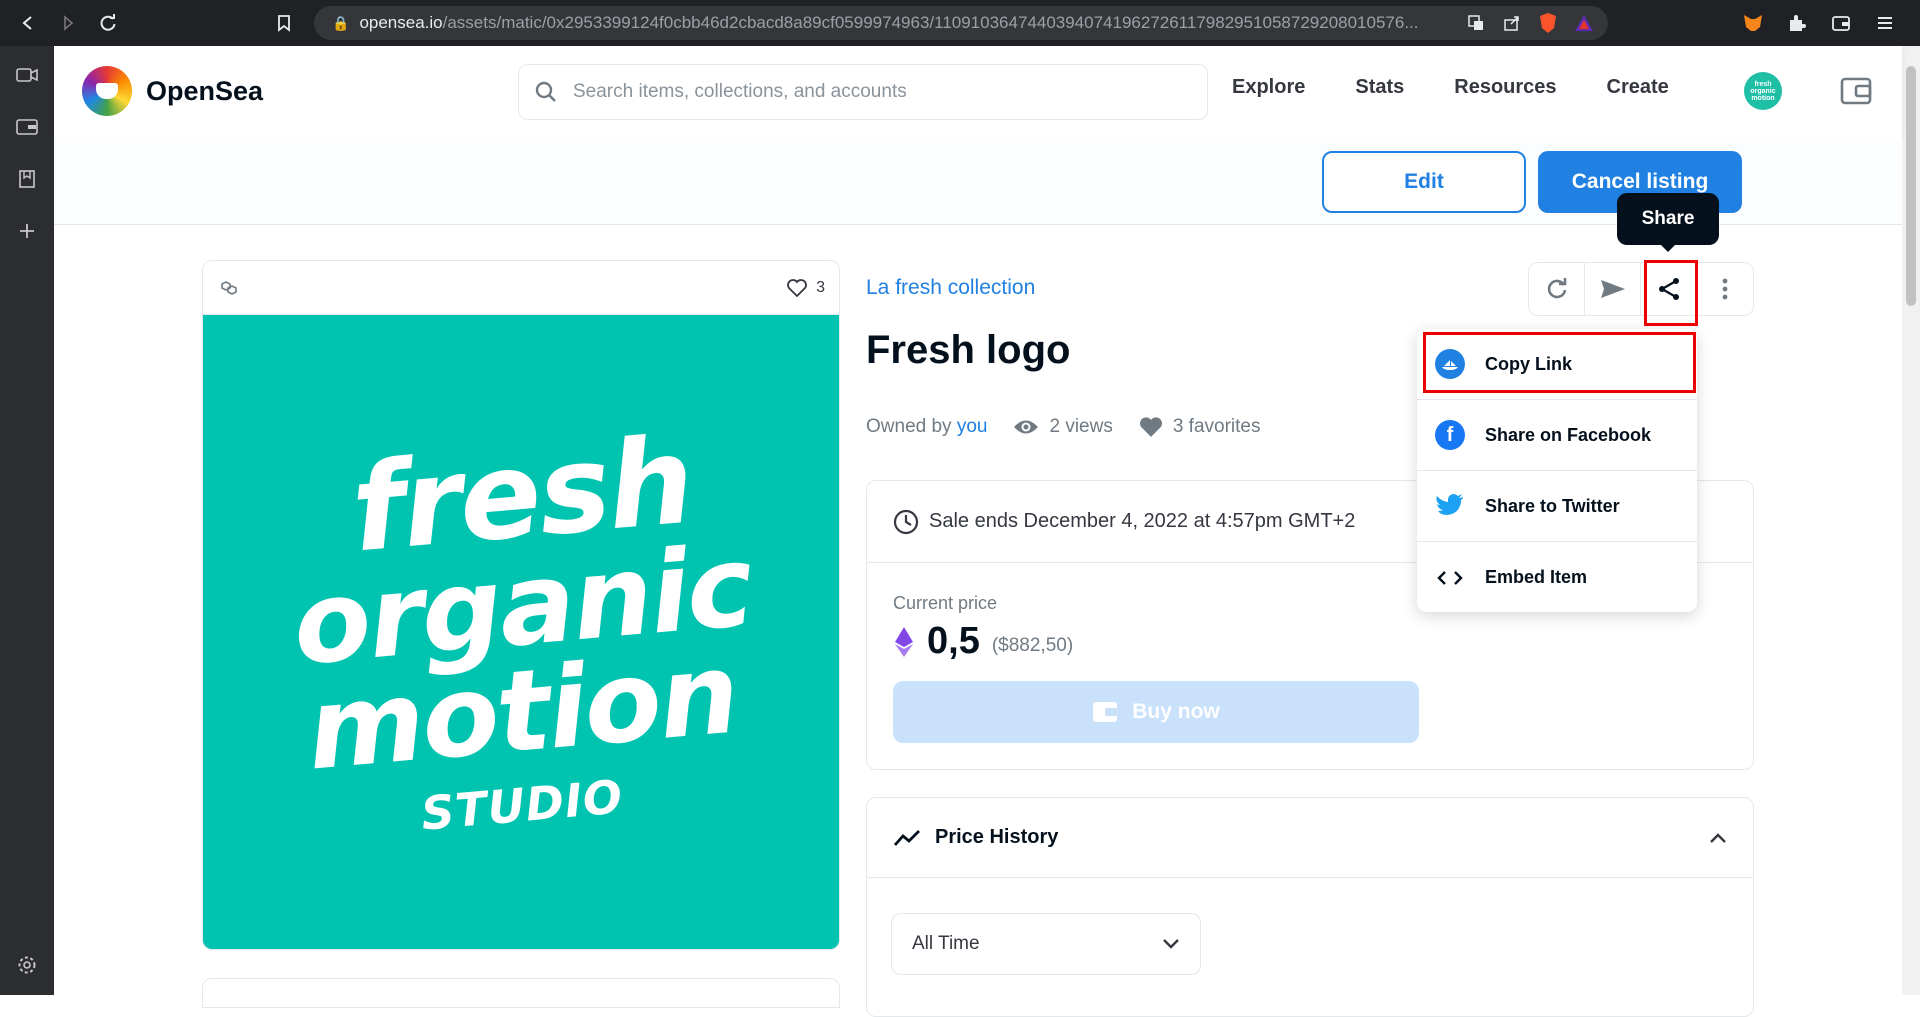 This screenshot has width=1920, height=1017. What do you see at coordinates (997, 837) in the screenshot?
I see `price-history-title: Price History` at bounding box center [997, 837].